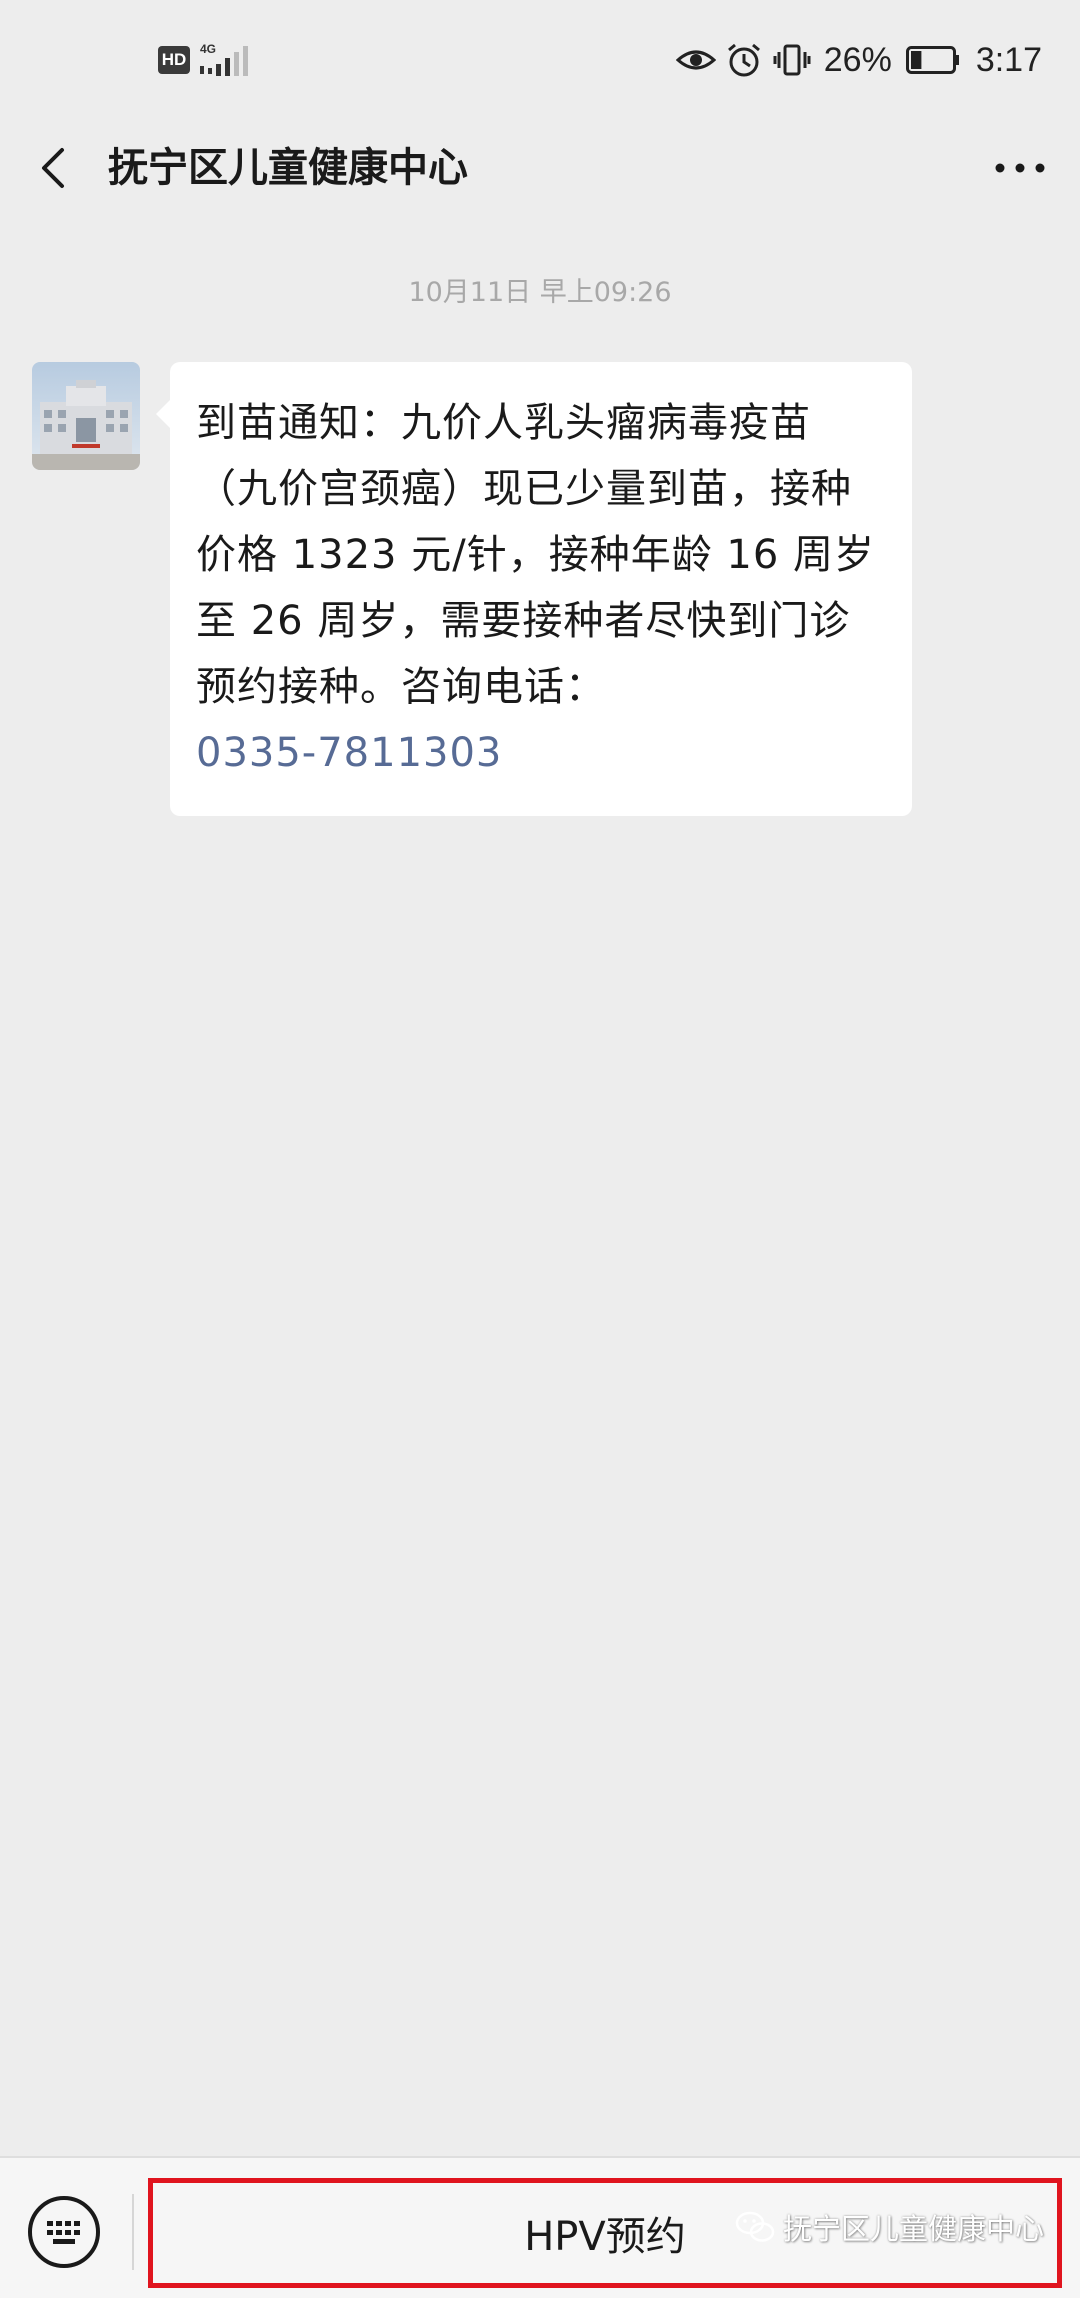 The image size is (1080, 2298). What do you see at coordinates (540, 60) in the screenshot?
I see `status-bar: HD 4G 26% 3:17` at bounding box center [540, 60].